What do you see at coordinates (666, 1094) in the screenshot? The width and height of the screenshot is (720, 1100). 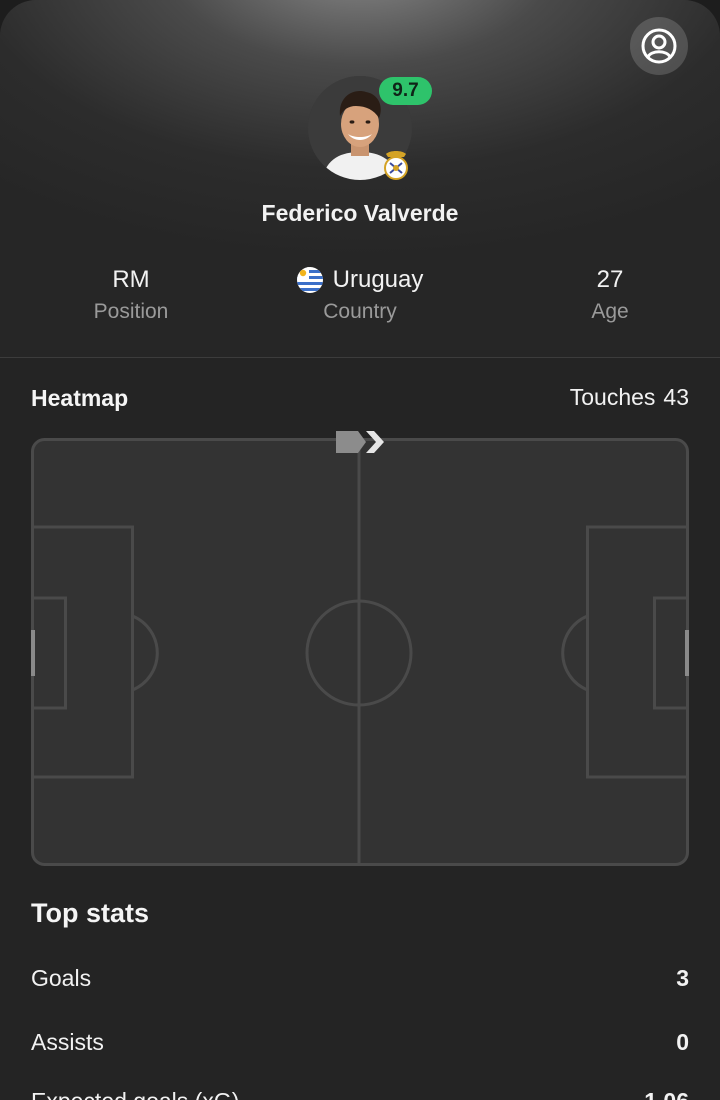 I see `stat-value: 1.06` at bounding box center [666, 1094].